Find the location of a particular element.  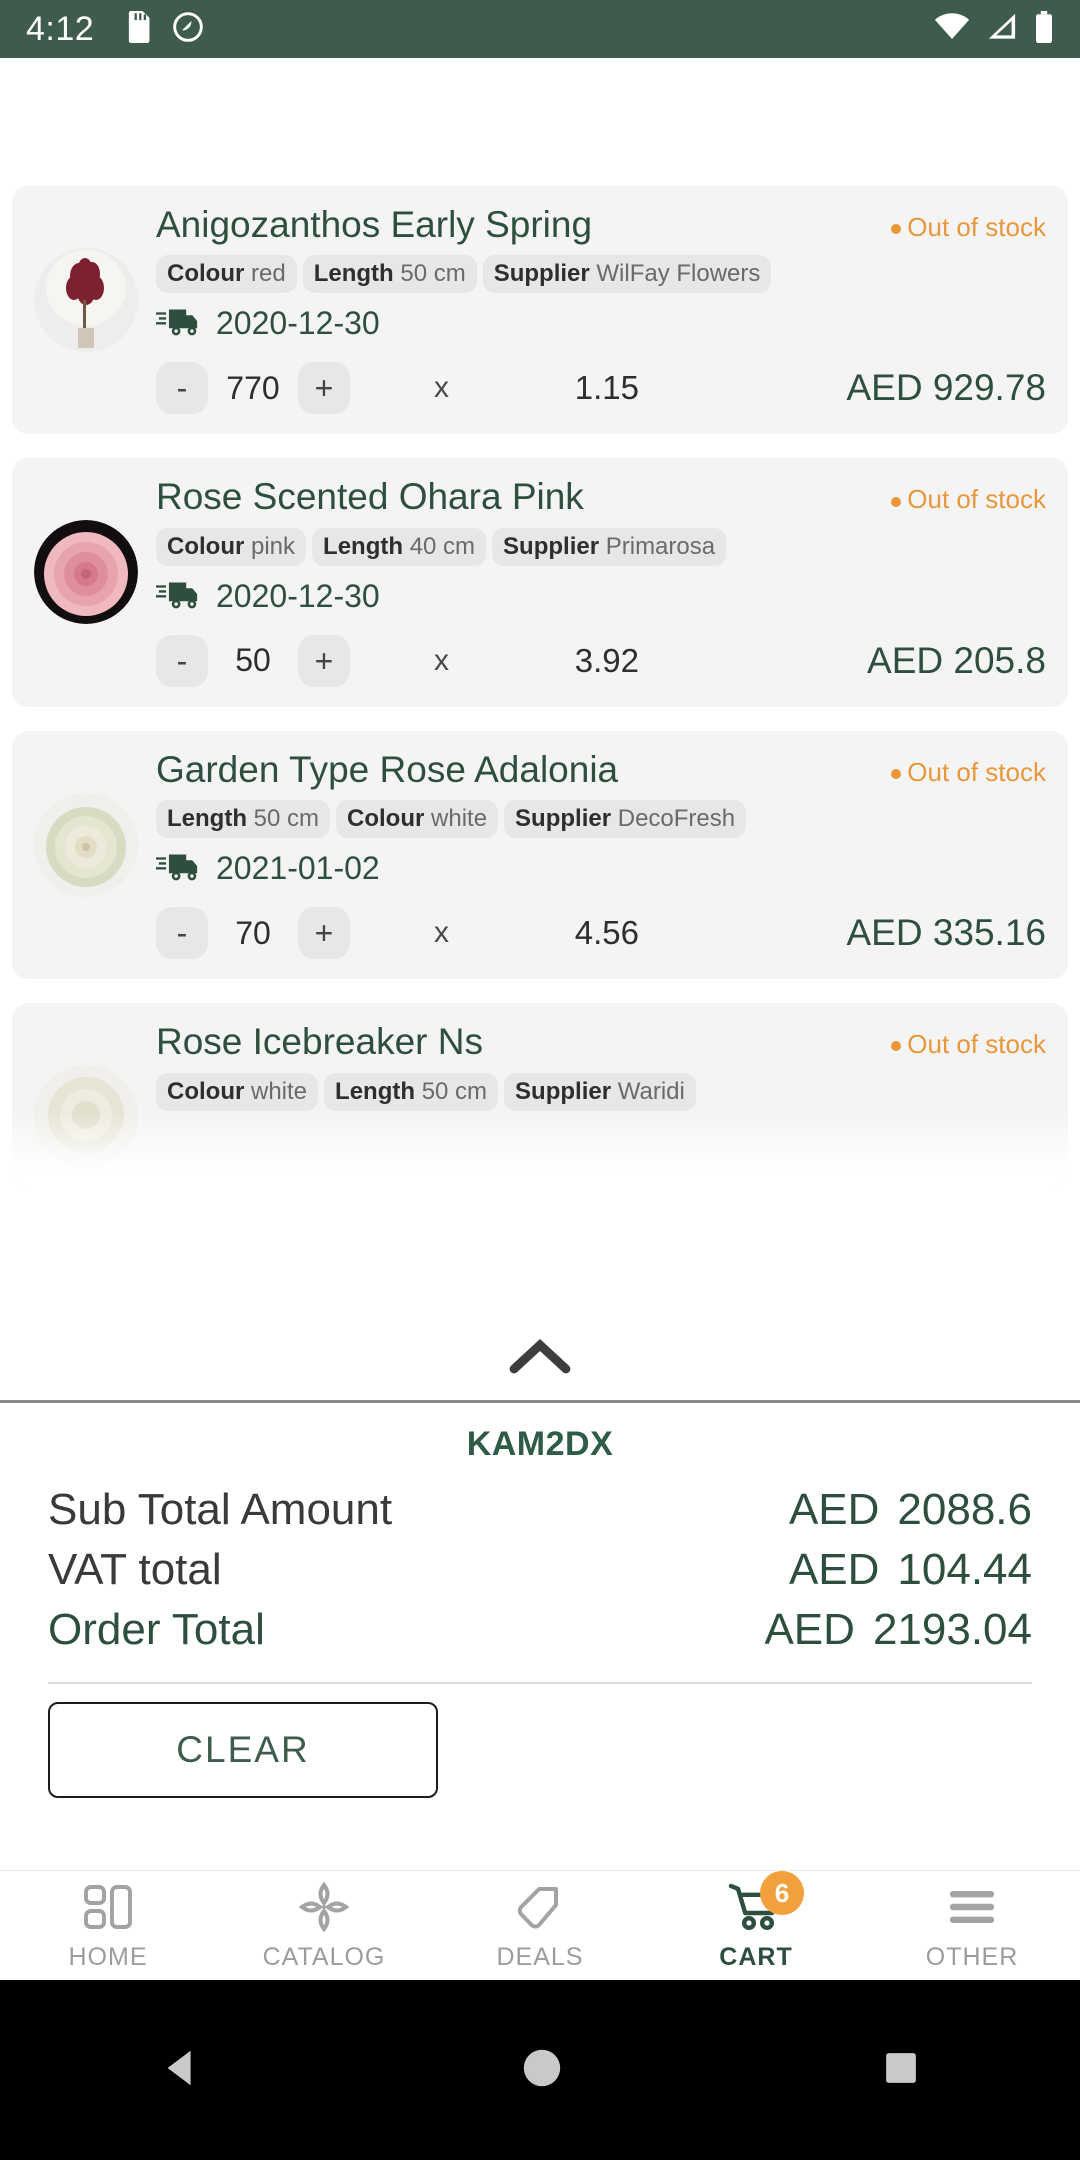

attribute-chip: Colour white is located at coordinates (237, 1091).